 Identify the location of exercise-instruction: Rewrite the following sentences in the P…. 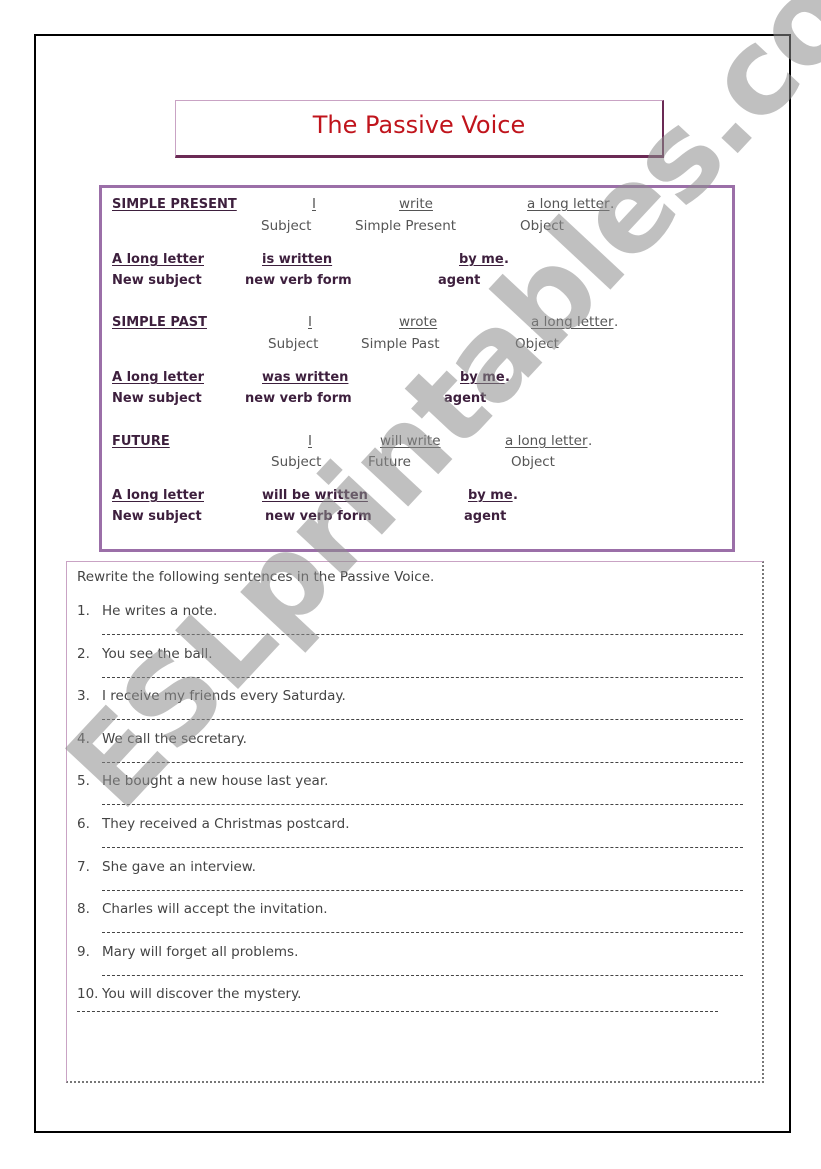
(256, 577).